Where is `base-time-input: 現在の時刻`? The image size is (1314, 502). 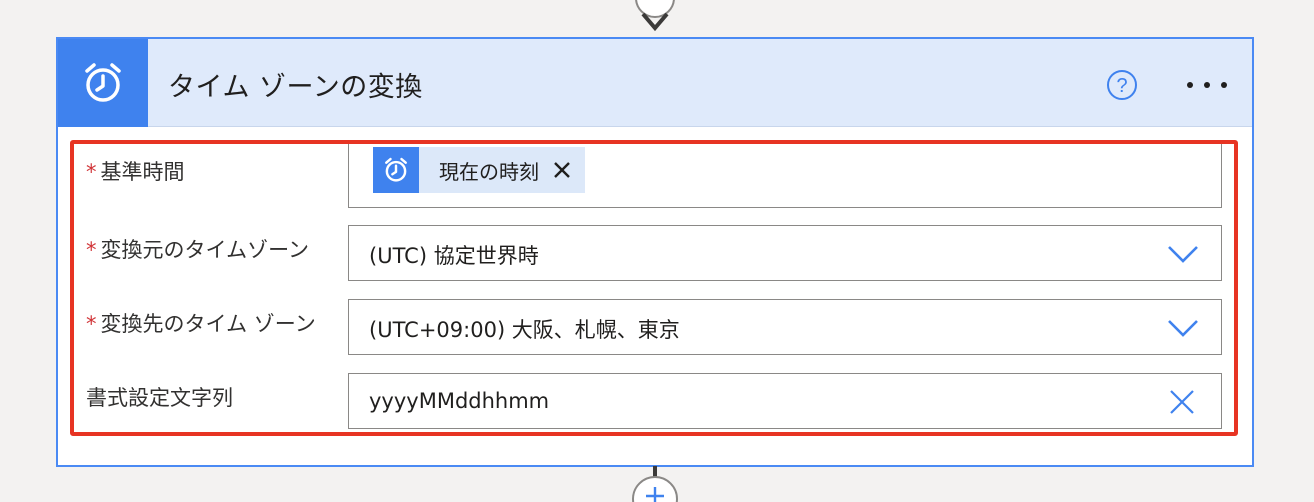
base-time-input: 現在の時刻 is located at coordinates (785, 175).